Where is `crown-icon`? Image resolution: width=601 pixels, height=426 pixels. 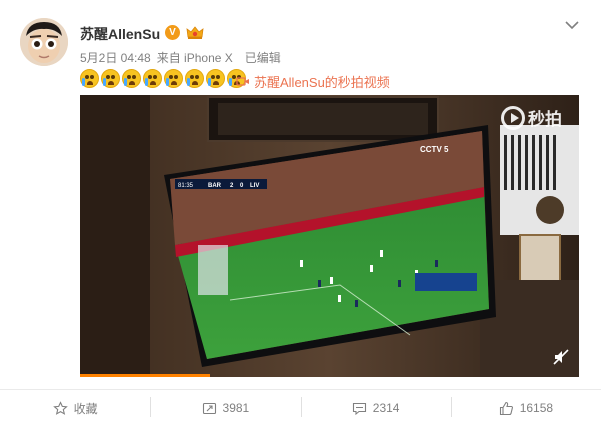
crown-icon is located at coordinates (195, 32).